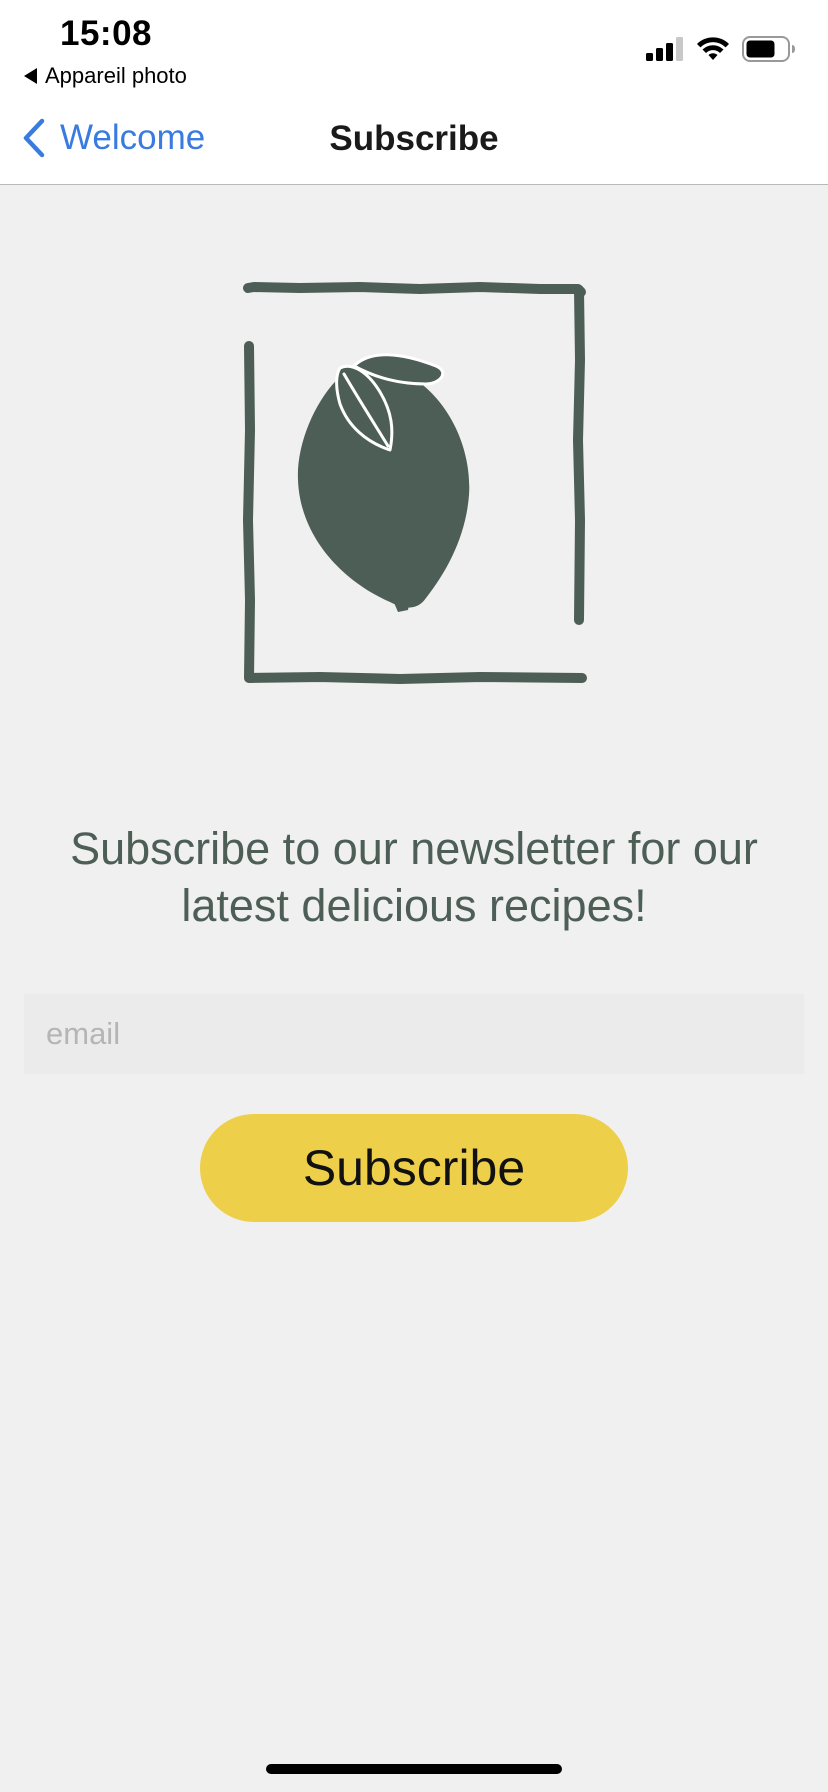 This screenshot has height=1792, width=828. What do you see at coordinates (116, 75) in the screenshot?
I see `back-app-label: Appareil photo` at bounding box center [116, 75].